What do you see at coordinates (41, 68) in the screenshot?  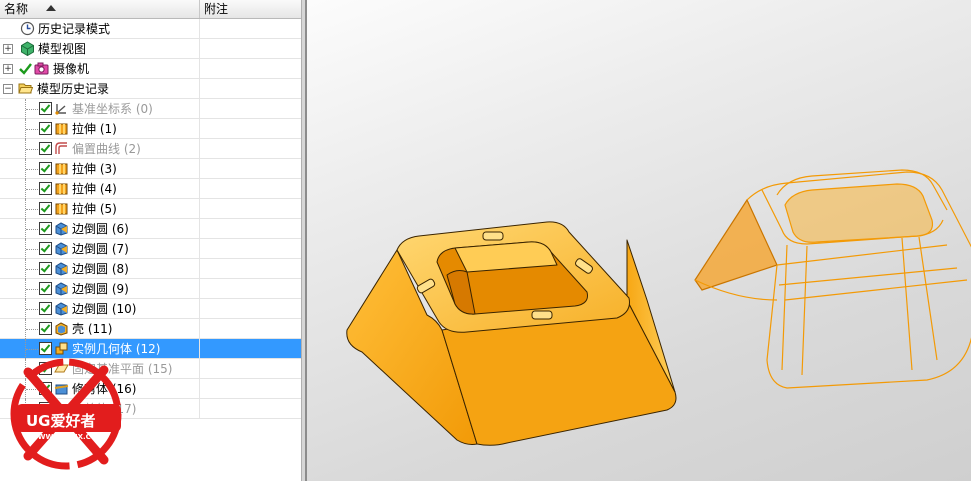 I see `camera-icon` at bounding box center [41, 68].